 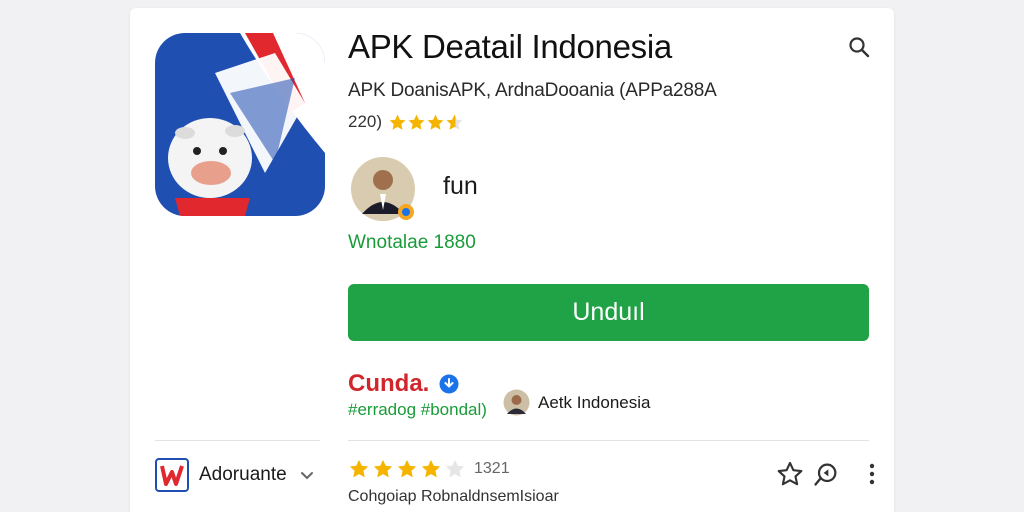 I want to click on rating-row: 220), so click(x=406, y=122).